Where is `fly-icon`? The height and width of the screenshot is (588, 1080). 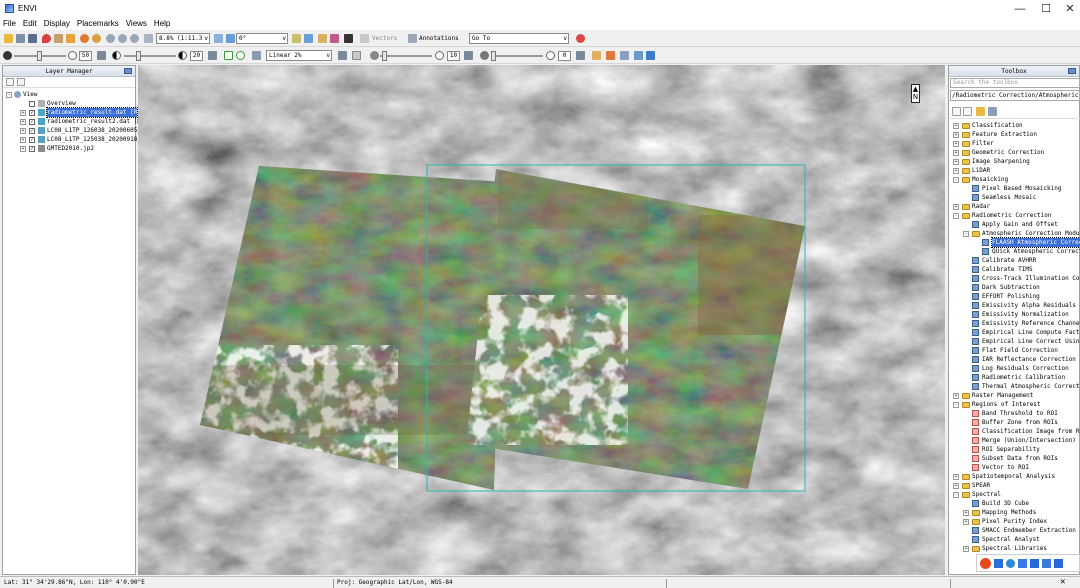 fly-icon is located at coordinates (84, 38).